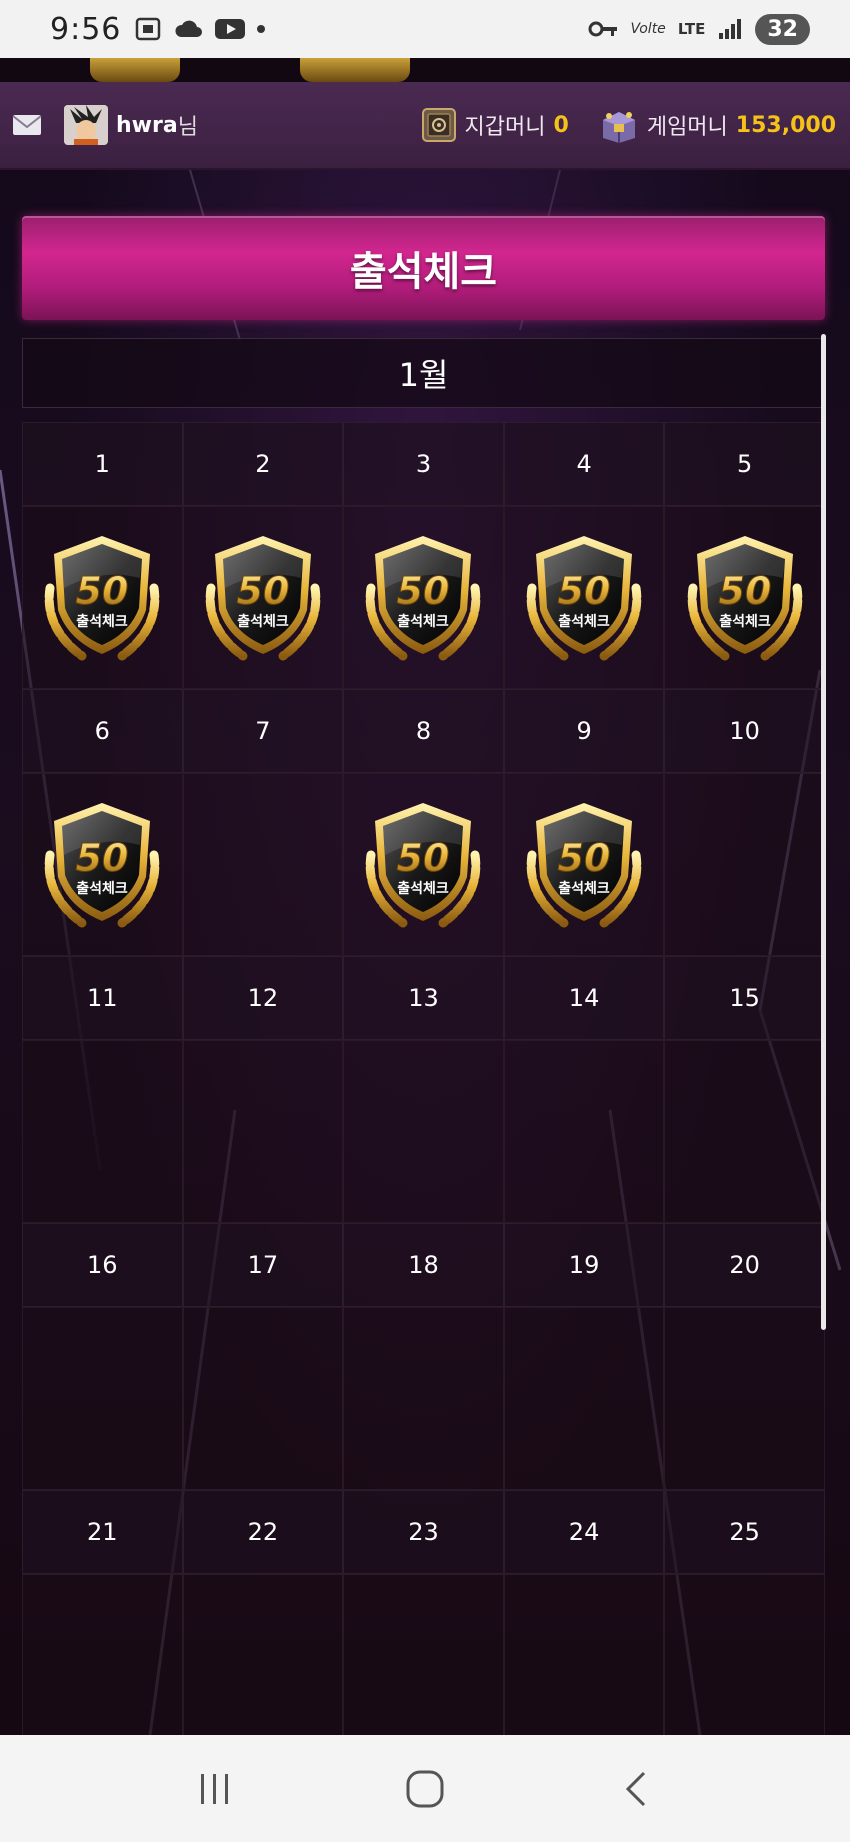 The image size is (850, 1842). What do you see at coordinates (423, 1532) in the screenshot?
I see `calendar-date-row: 21 22 23 24 25` at bounding box center [423, 1532].